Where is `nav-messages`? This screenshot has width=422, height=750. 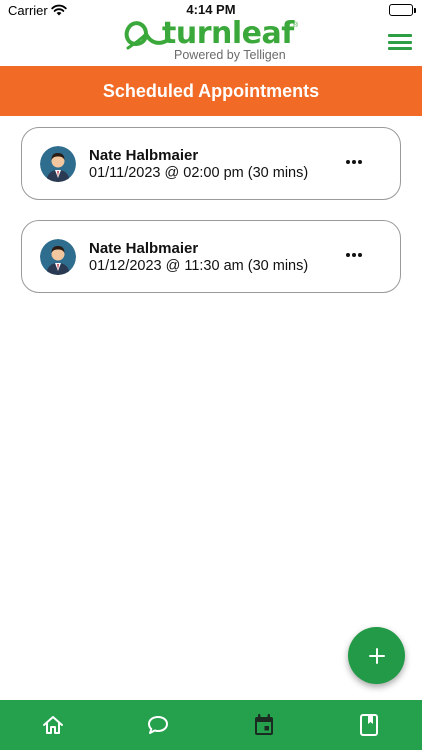
nav-messages is located at coordinates (158, 725).